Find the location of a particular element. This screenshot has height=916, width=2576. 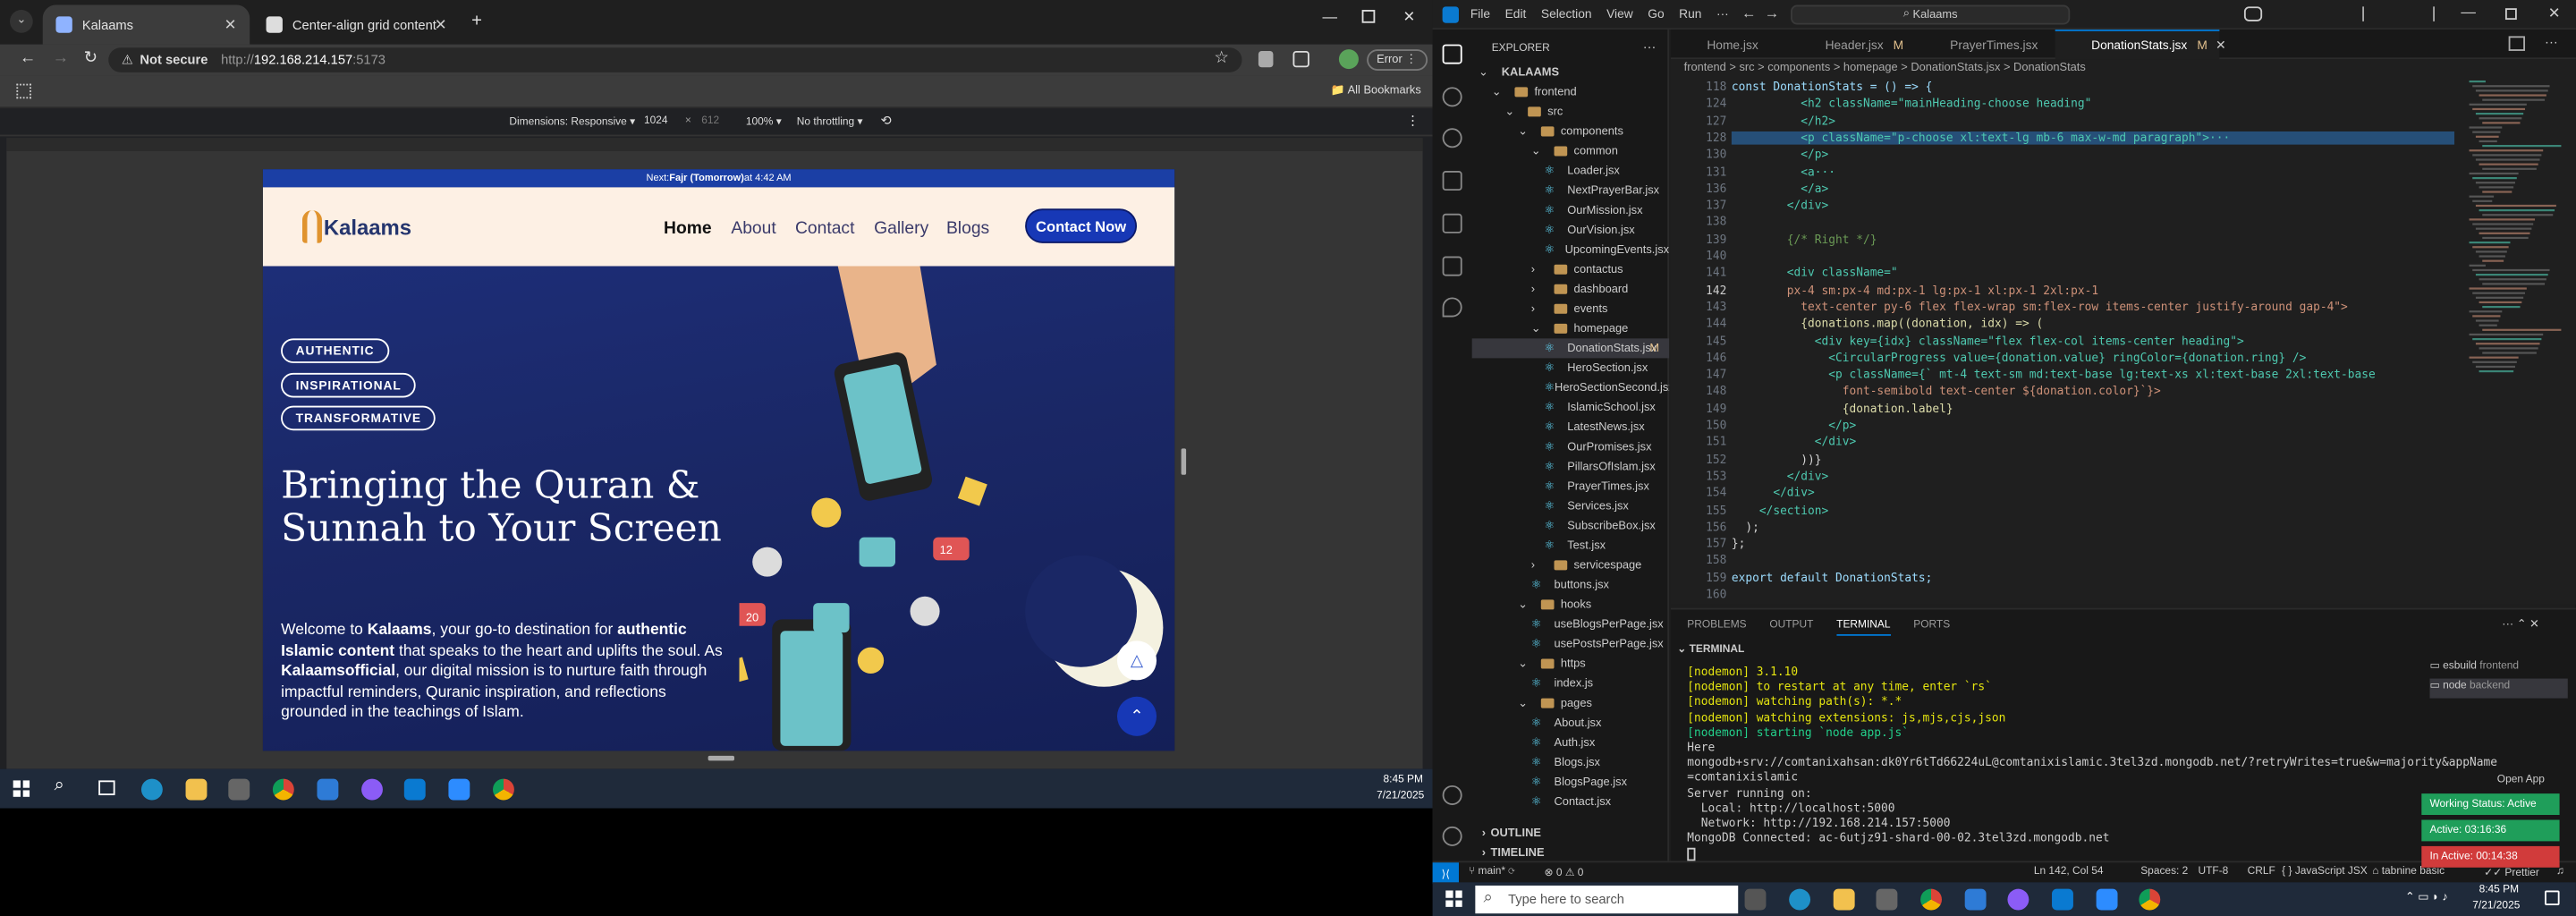

task-view-icon is located at coordinates (106, 787).